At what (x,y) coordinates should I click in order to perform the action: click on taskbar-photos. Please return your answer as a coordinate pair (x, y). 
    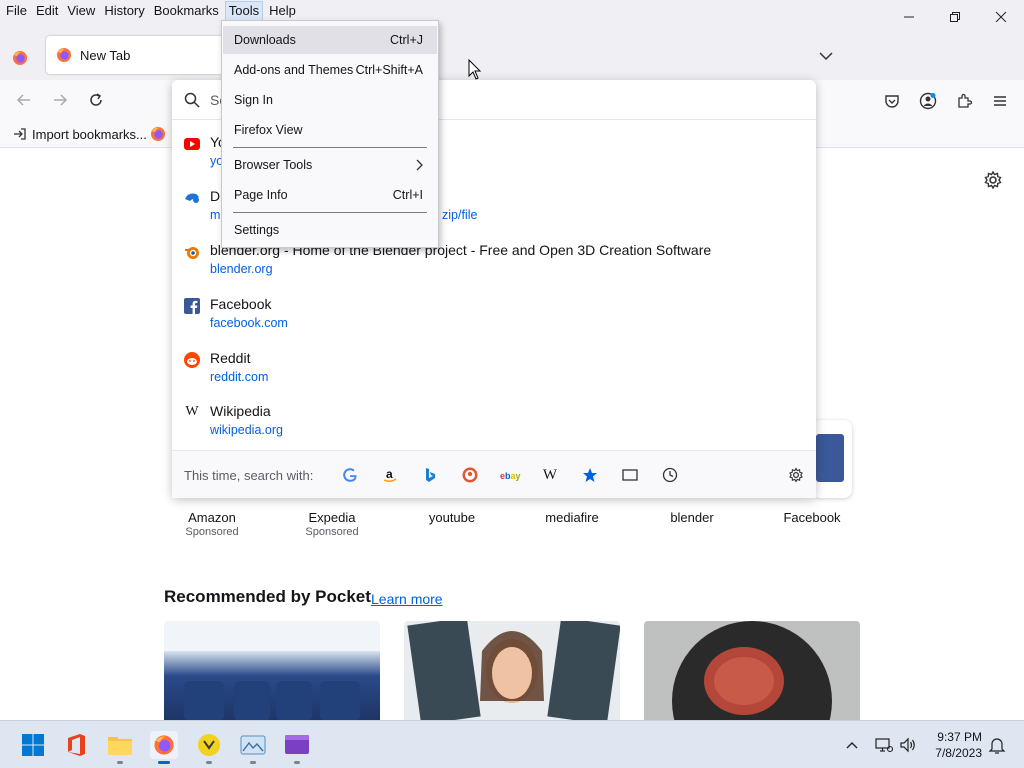
    Looking at the image, I should click on (253, 745).